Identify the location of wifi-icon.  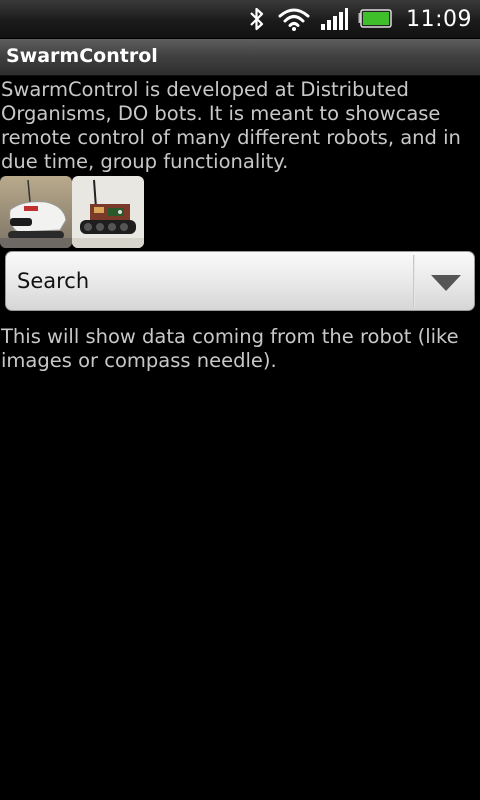
(294, 19).